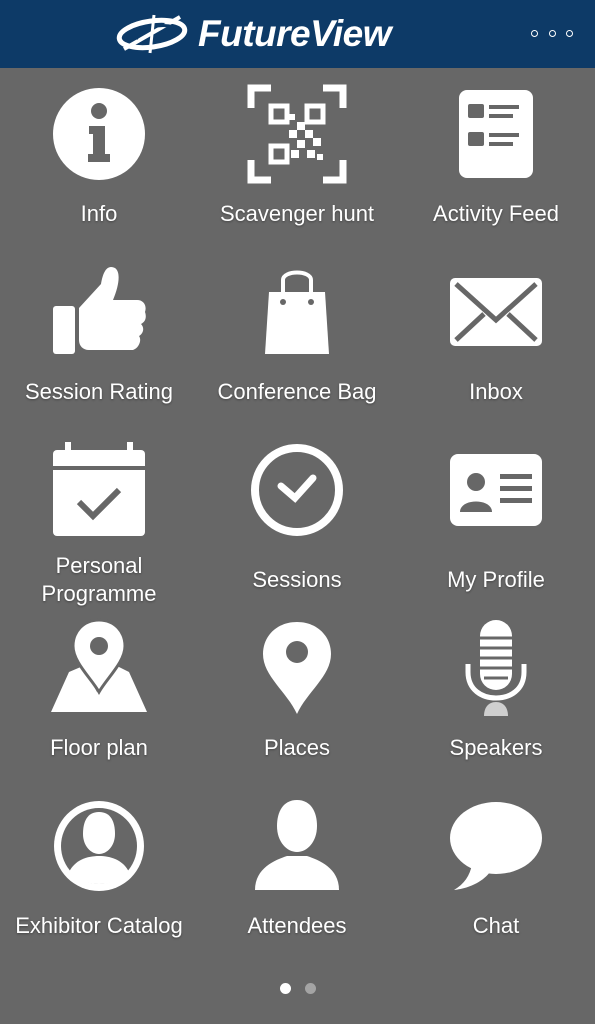 Image resolution: width=595 pixels, height=1024 pixels. Describe the element at coordinates (496, 925) in the screenshot. I see `tile-label: Chat` at that location.